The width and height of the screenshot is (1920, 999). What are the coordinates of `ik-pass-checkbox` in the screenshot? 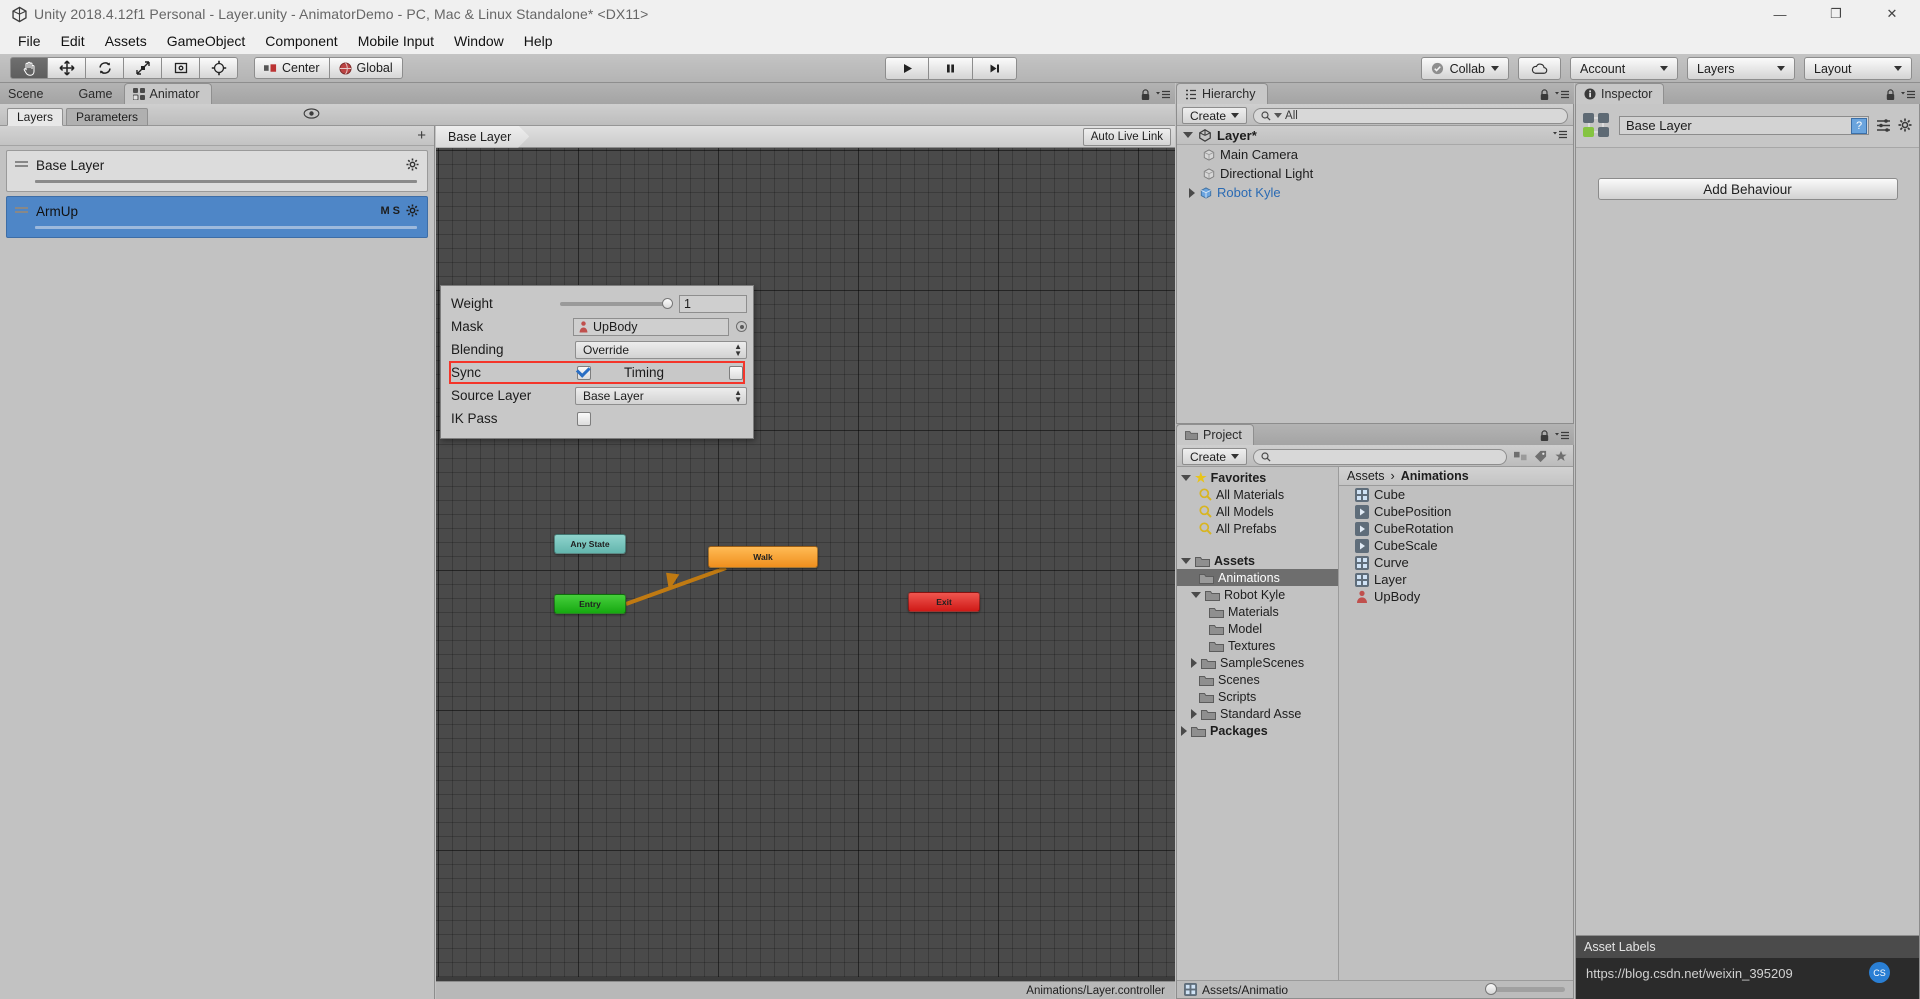 It's located at (584, 418).